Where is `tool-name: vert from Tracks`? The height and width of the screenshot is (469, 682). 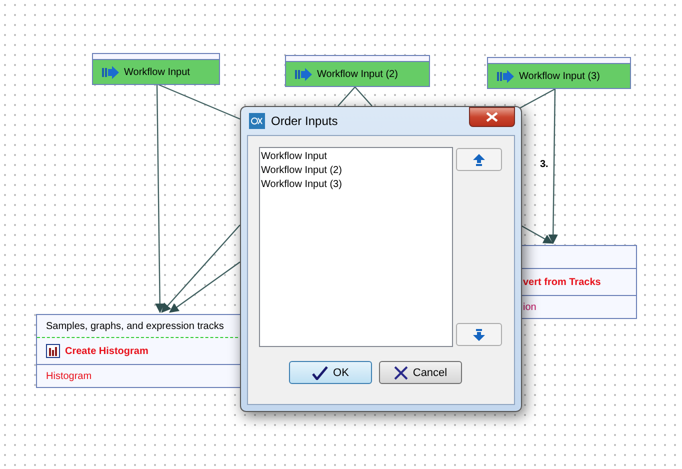
tool-name: vert from Tracks is located at coordinates (562, 282).